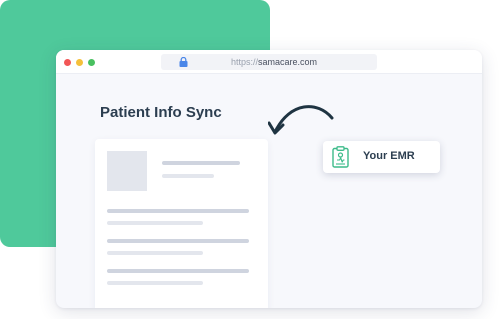  What do you see at coordinates (161, 112) in the screenshot?
I see `page-title: Patient Info Sync` at bounding box center [161, 112].